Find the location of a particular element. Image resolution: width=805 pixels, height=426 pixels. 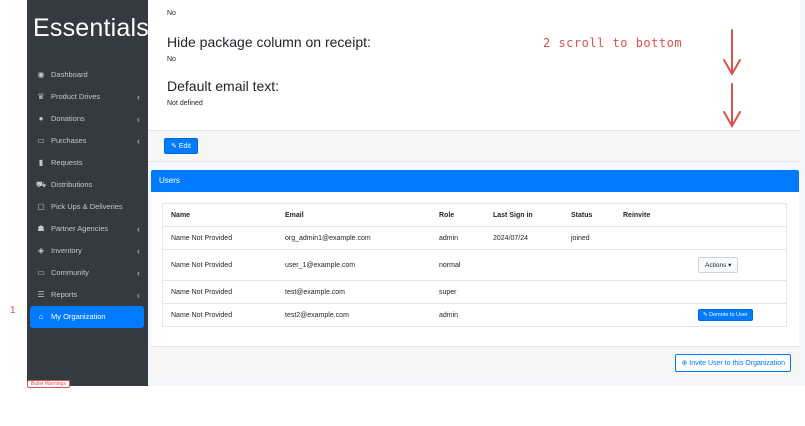

setting-value-default-email: Not defined is located at coordinates (185, 103).